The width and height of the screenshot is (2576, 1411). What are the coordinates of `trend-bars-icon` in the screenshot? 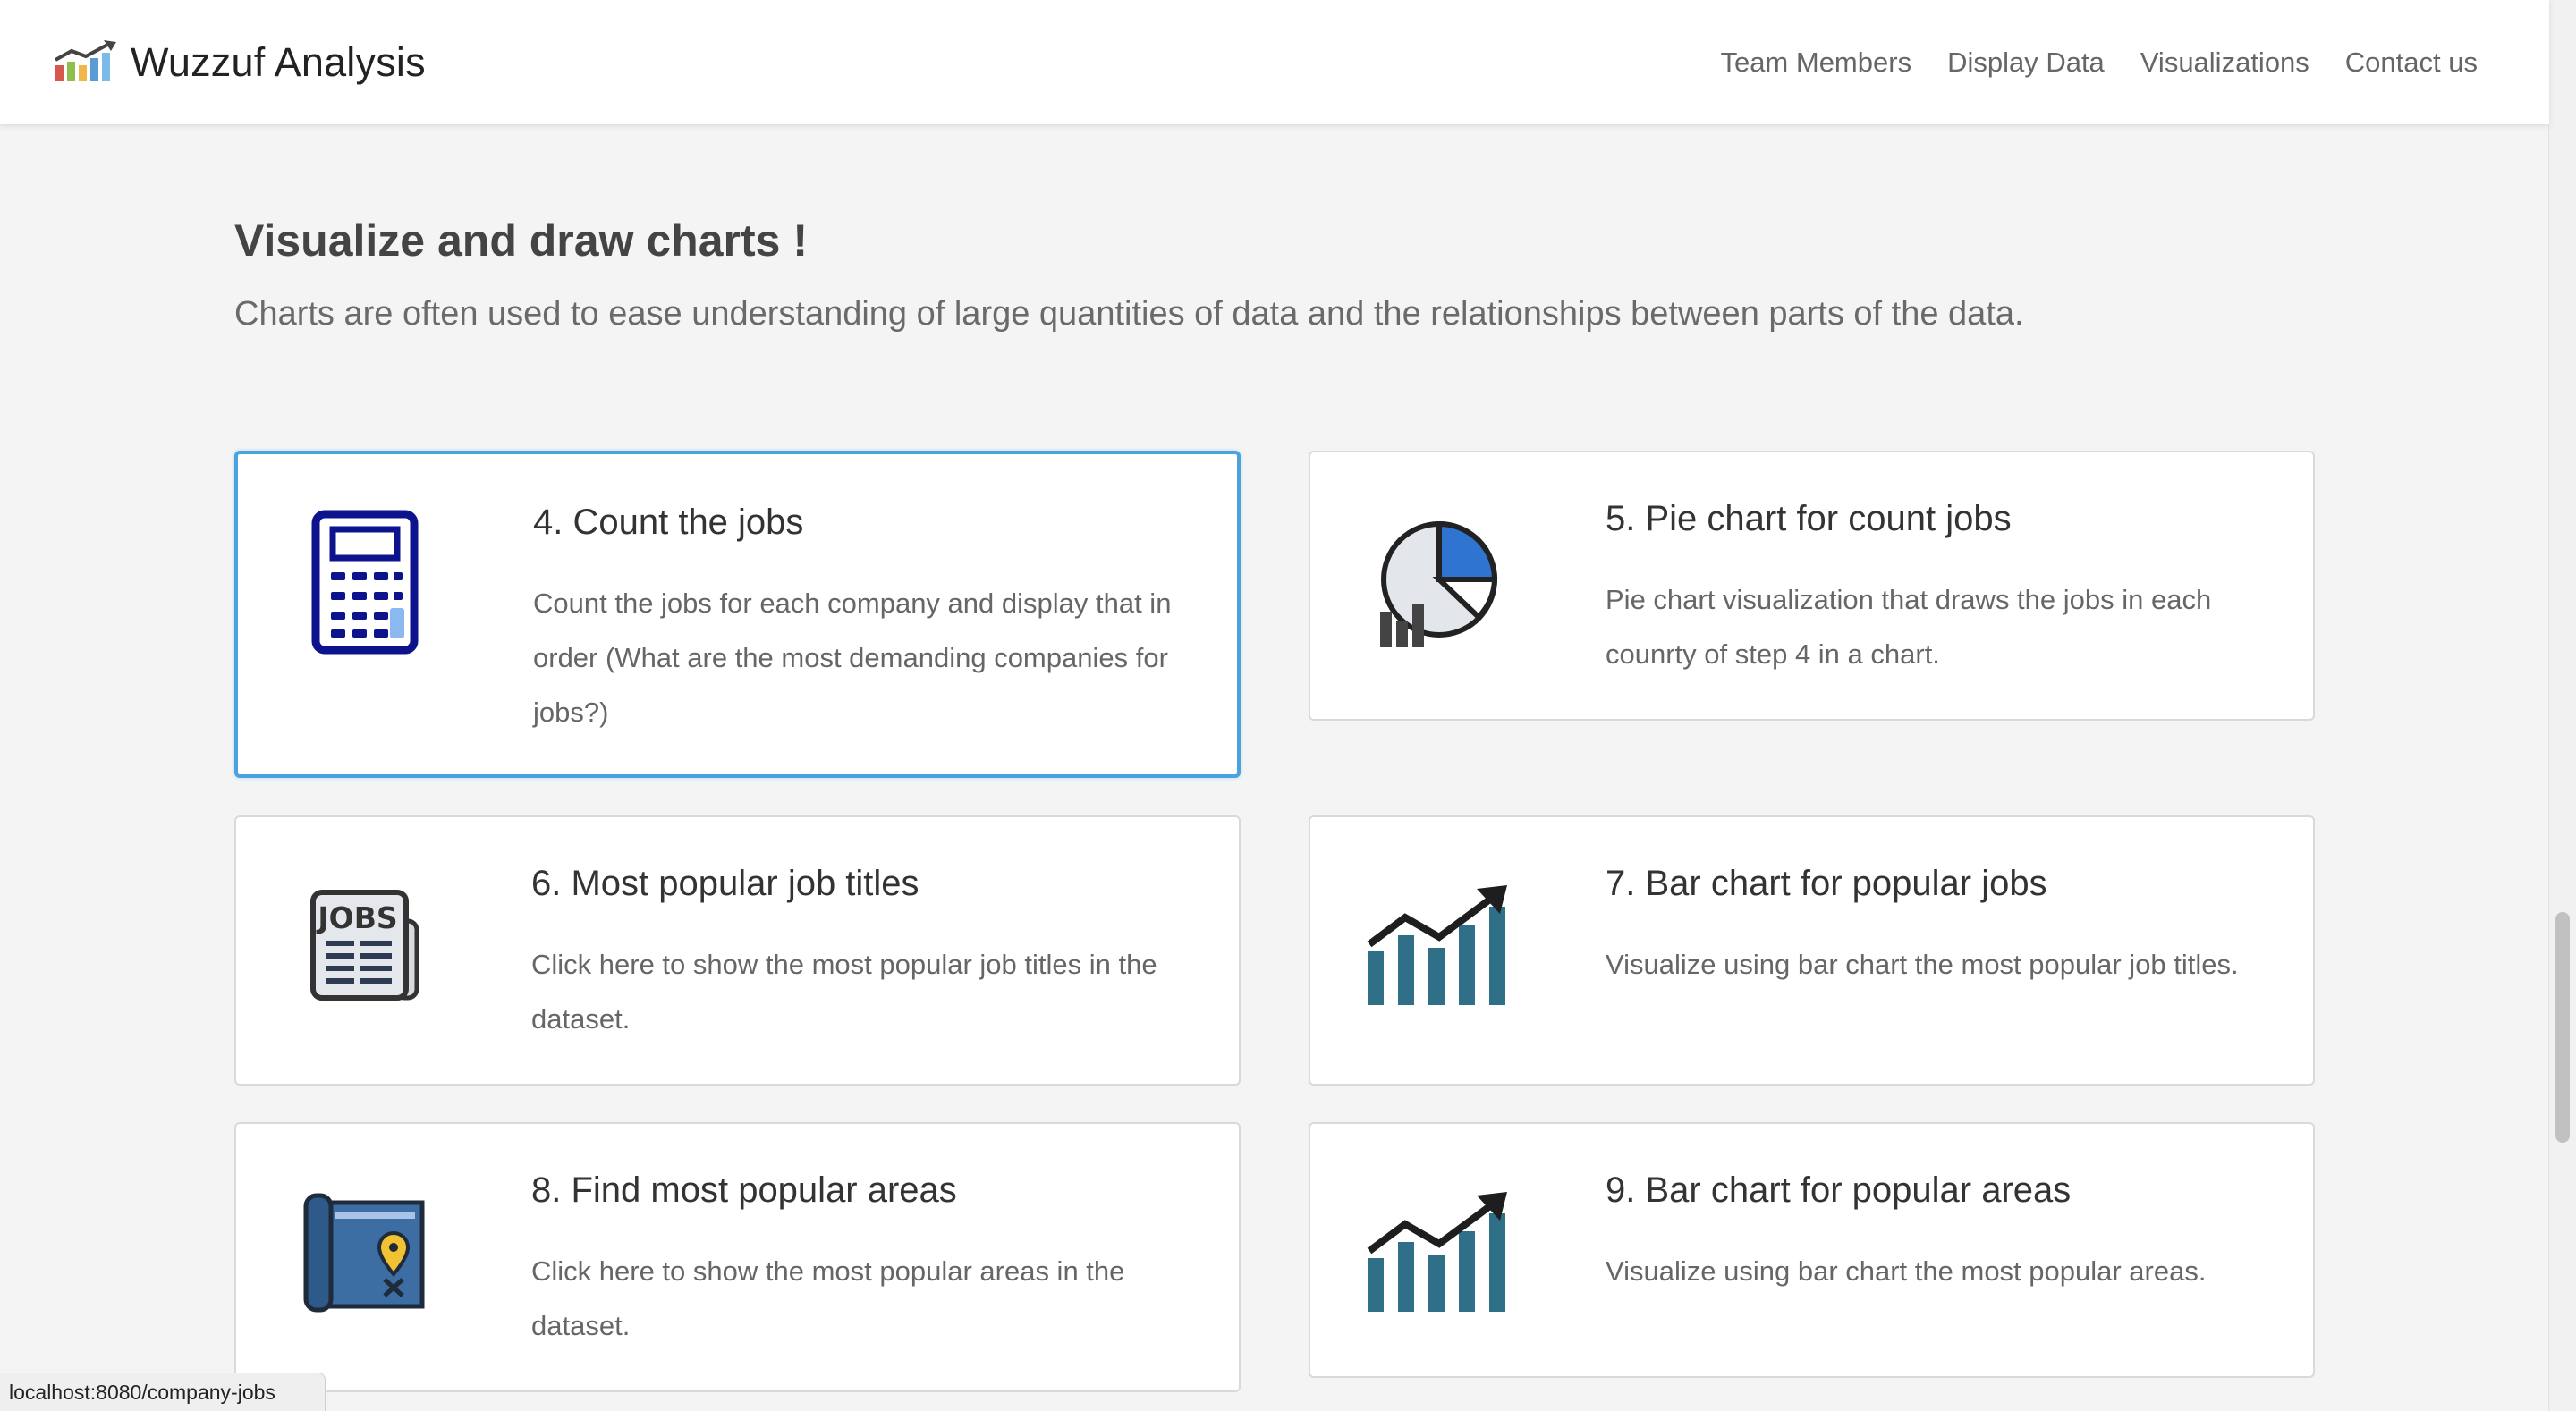 It's located at (85, 63).